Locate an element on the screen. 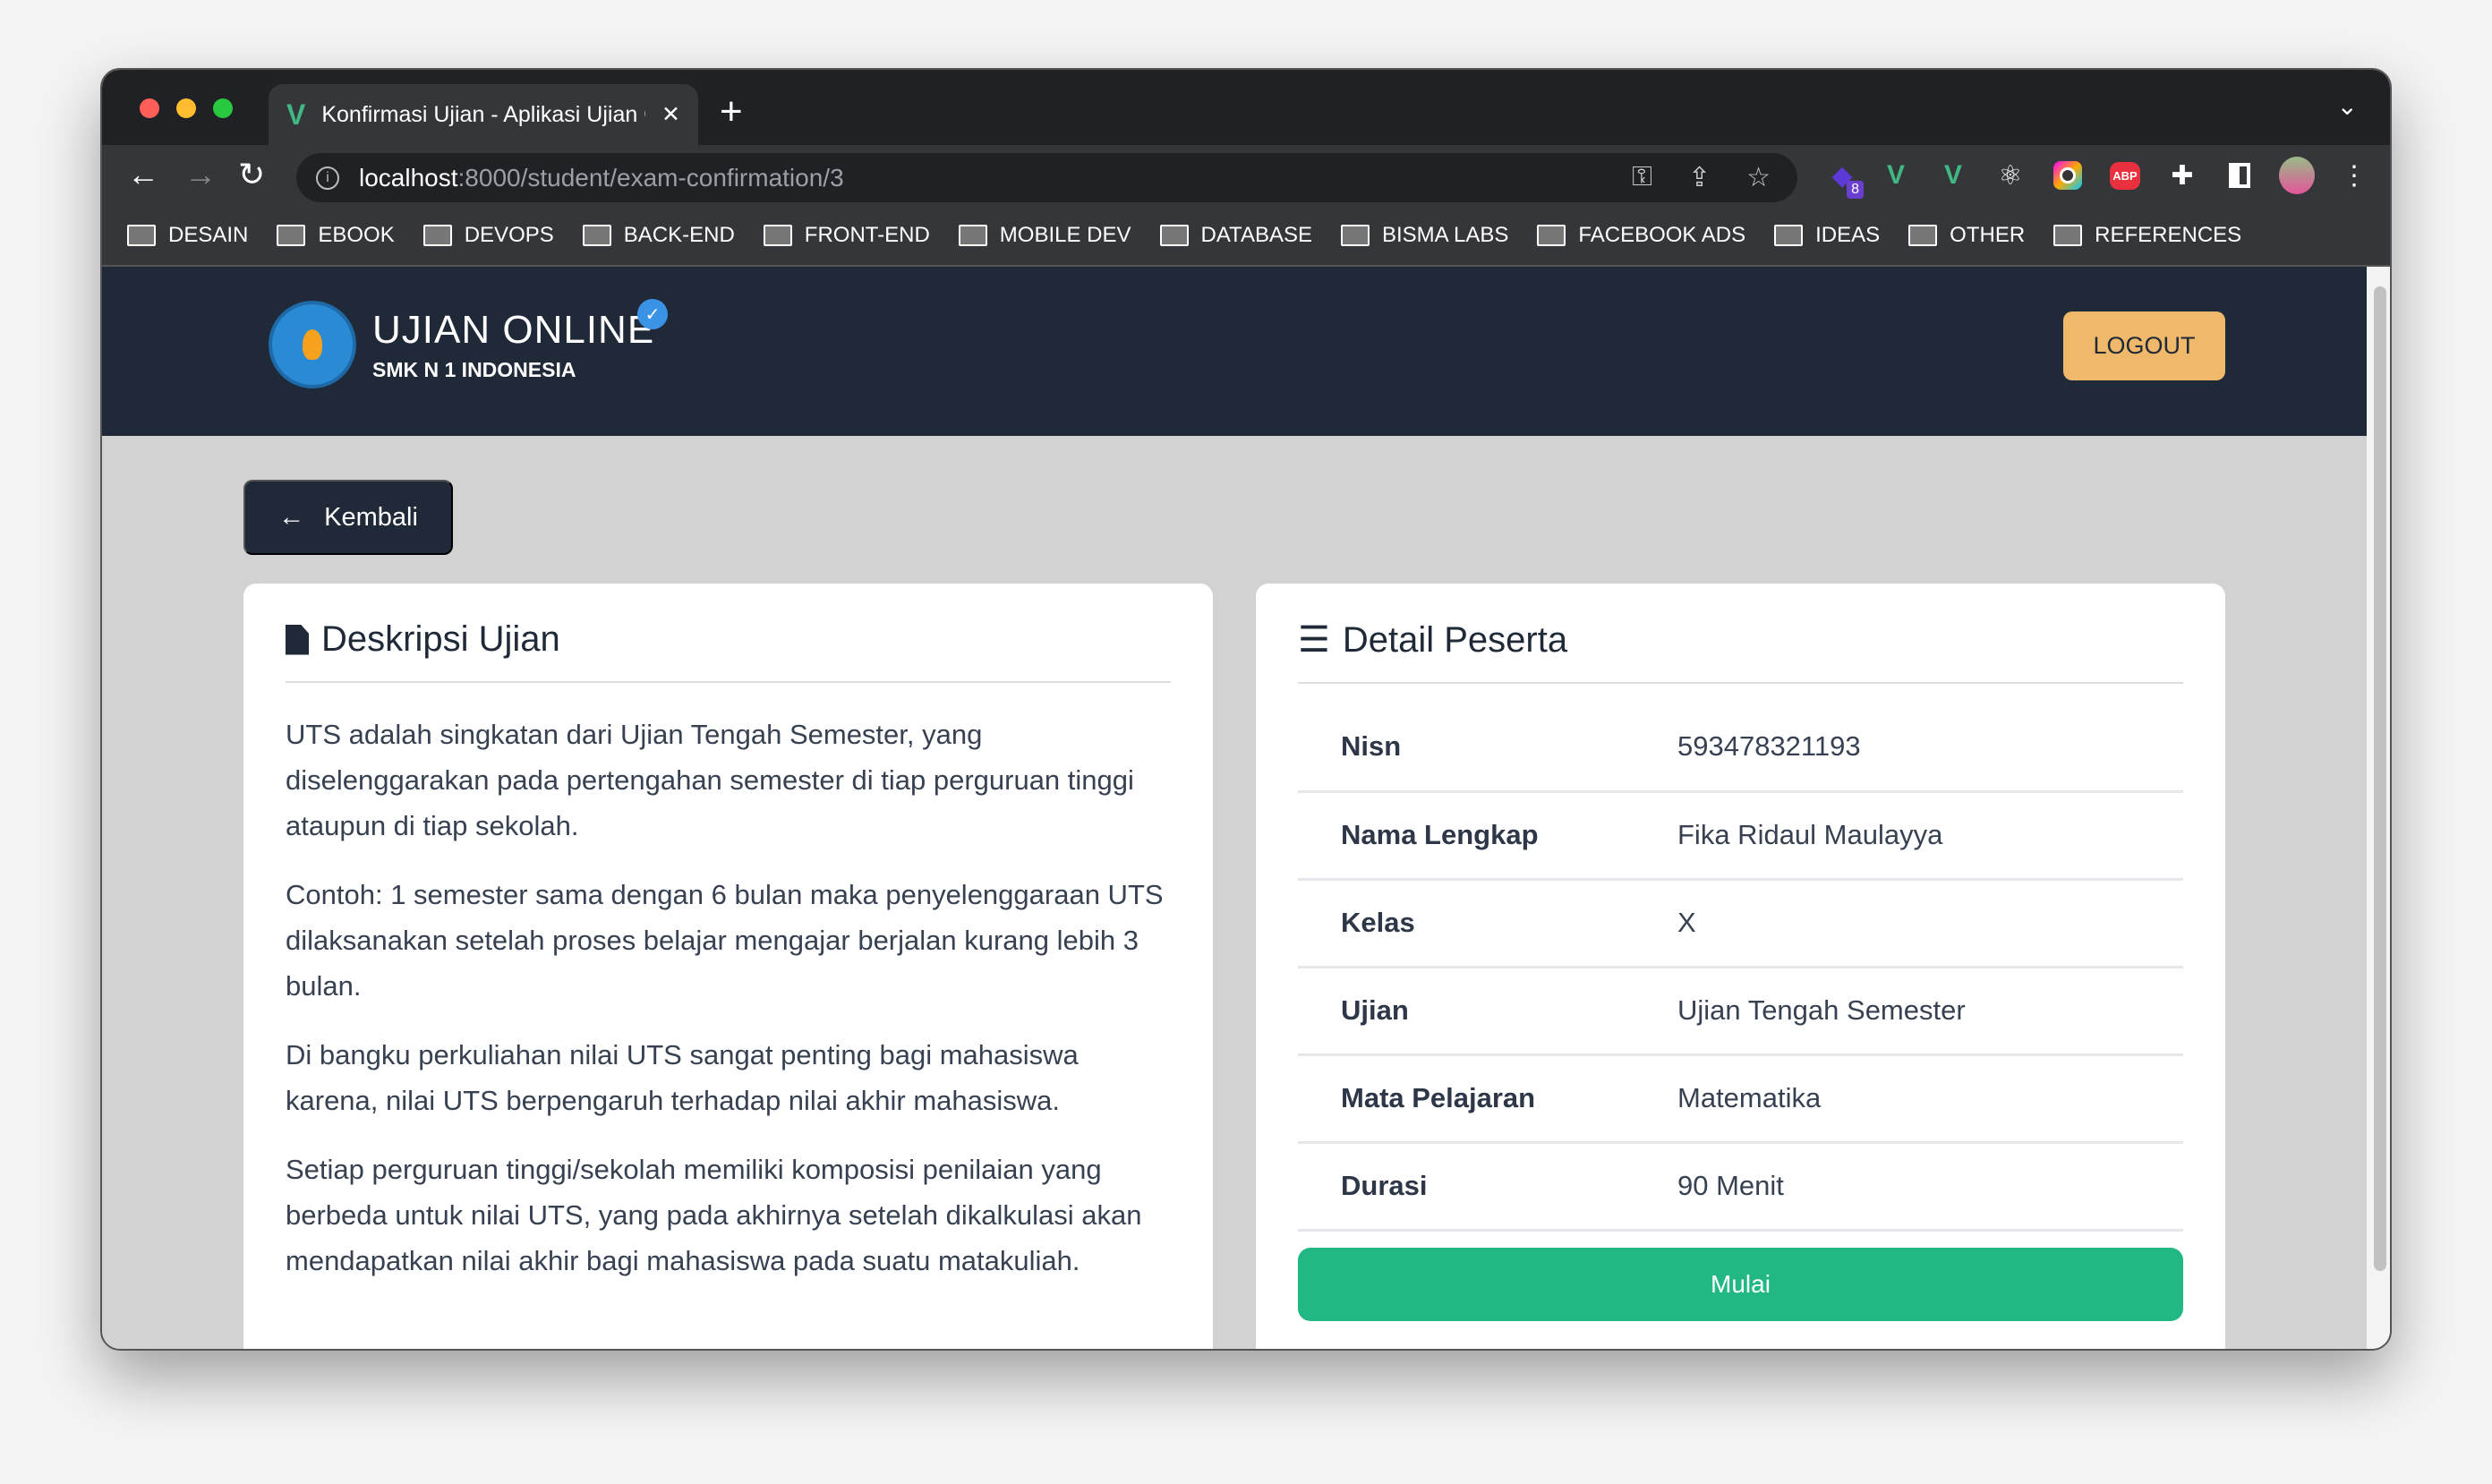 The height and width of the screenshot is (1484, 2492). camera-extension-icon is located at coordinates (2068, 175).